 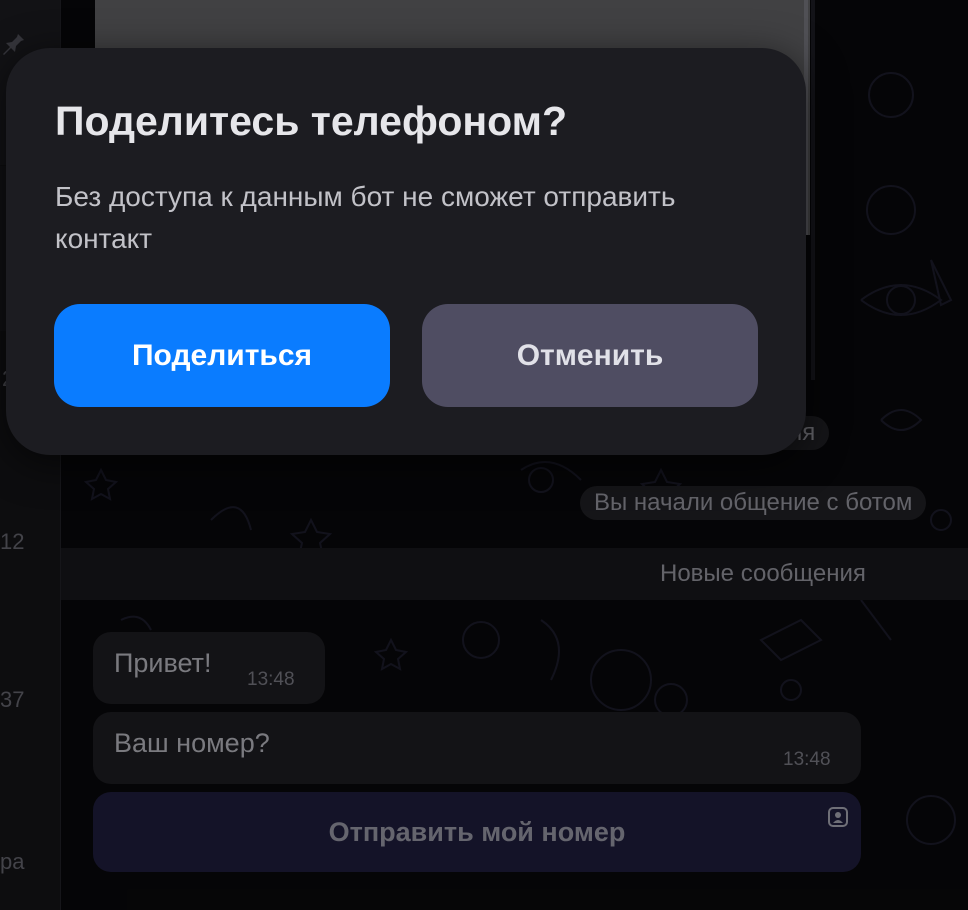 I want to click on cancel-button: Отменить, so click(x=590, y=355).